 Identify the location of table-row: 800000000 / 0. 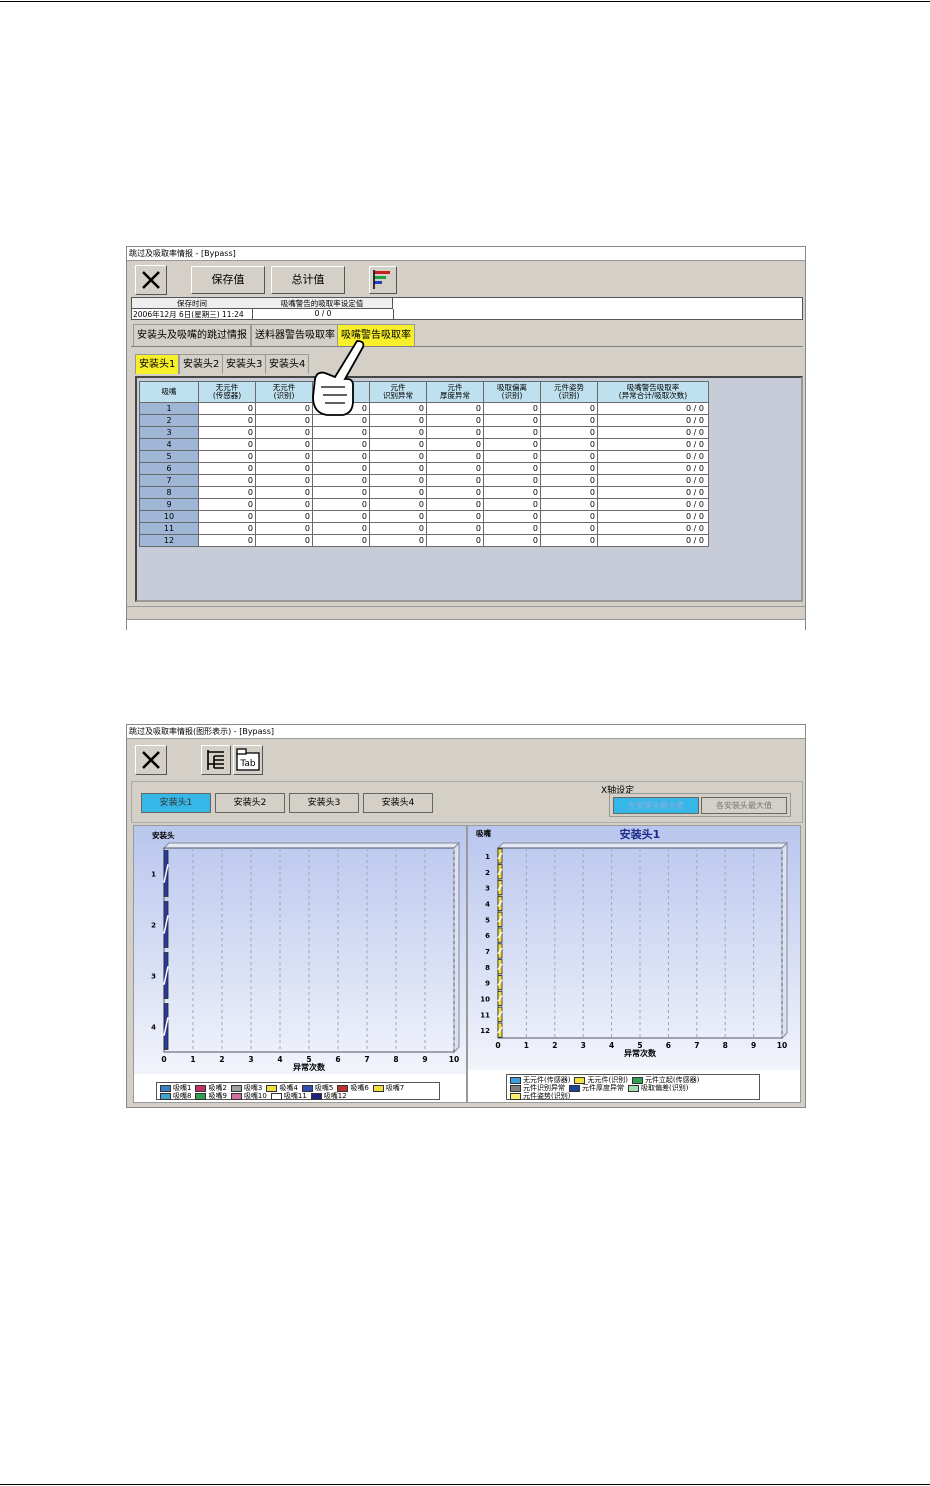
(424, 492).